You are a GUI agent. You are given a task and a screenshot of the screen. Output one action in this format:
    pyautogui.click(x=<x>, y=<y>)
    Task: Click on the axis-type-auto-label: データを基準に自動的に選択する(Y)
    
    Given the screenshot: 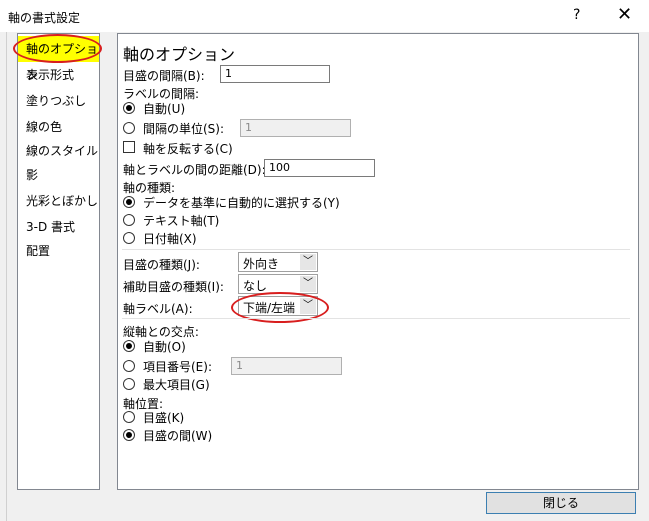 What is the action you would take?
    pyautogui.click(x=241, y=203)
    